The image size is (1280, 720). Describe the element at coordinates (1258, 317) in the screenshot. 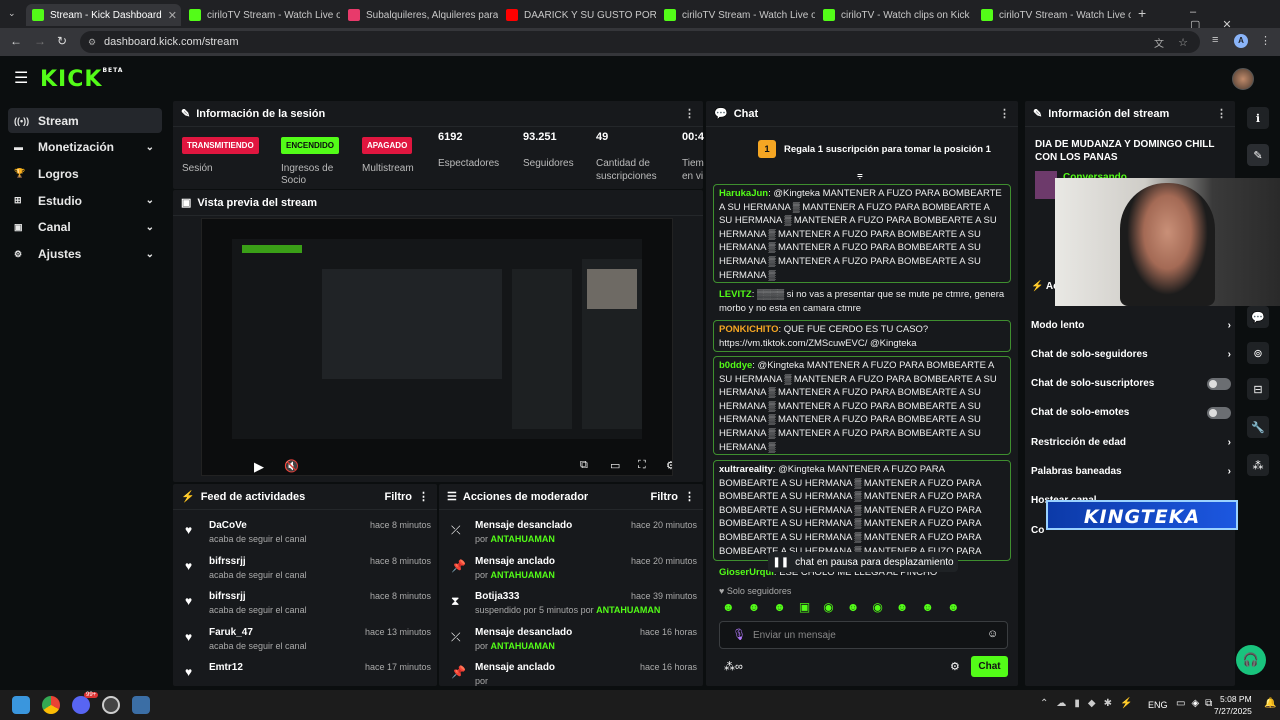

I see `chat-toggle-icon: 💬` at that location.